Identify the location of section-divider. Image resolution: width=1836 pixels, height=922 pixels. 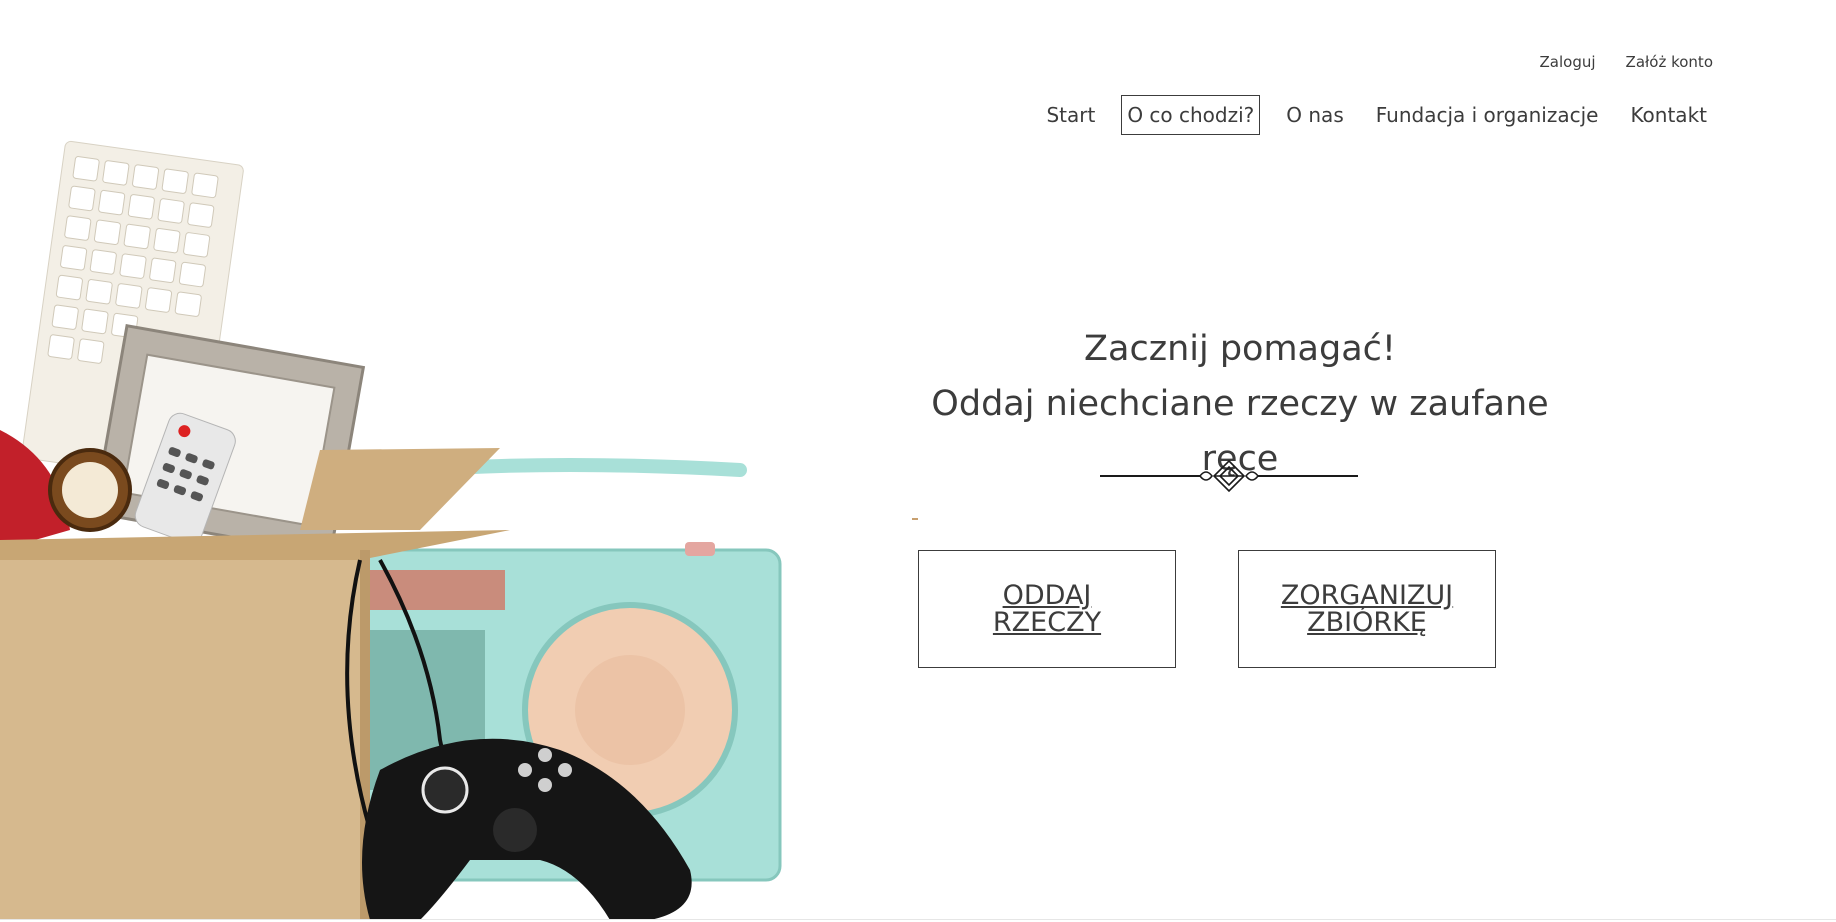
(918, 919).